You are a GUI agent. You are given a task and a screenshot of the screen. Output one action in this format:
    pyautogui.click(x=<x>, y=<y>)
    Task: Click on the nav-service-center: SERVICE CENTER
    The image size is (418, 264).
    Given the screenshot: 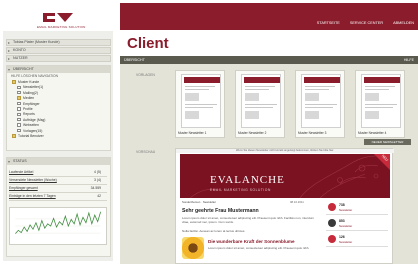 What is the action you would take?
    pyautogui.click(x=366, y=23)
    